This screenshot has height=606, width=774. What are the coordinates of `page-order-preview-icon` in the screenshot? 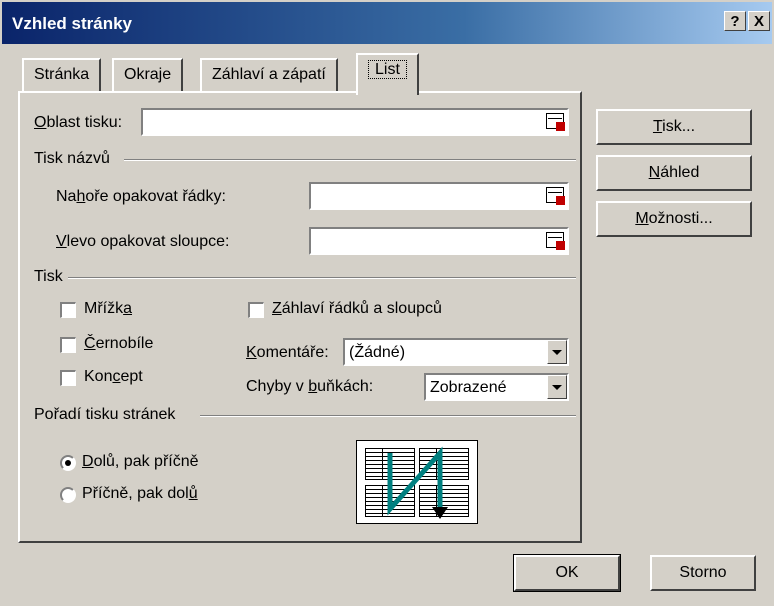 It's located at (417, 482).